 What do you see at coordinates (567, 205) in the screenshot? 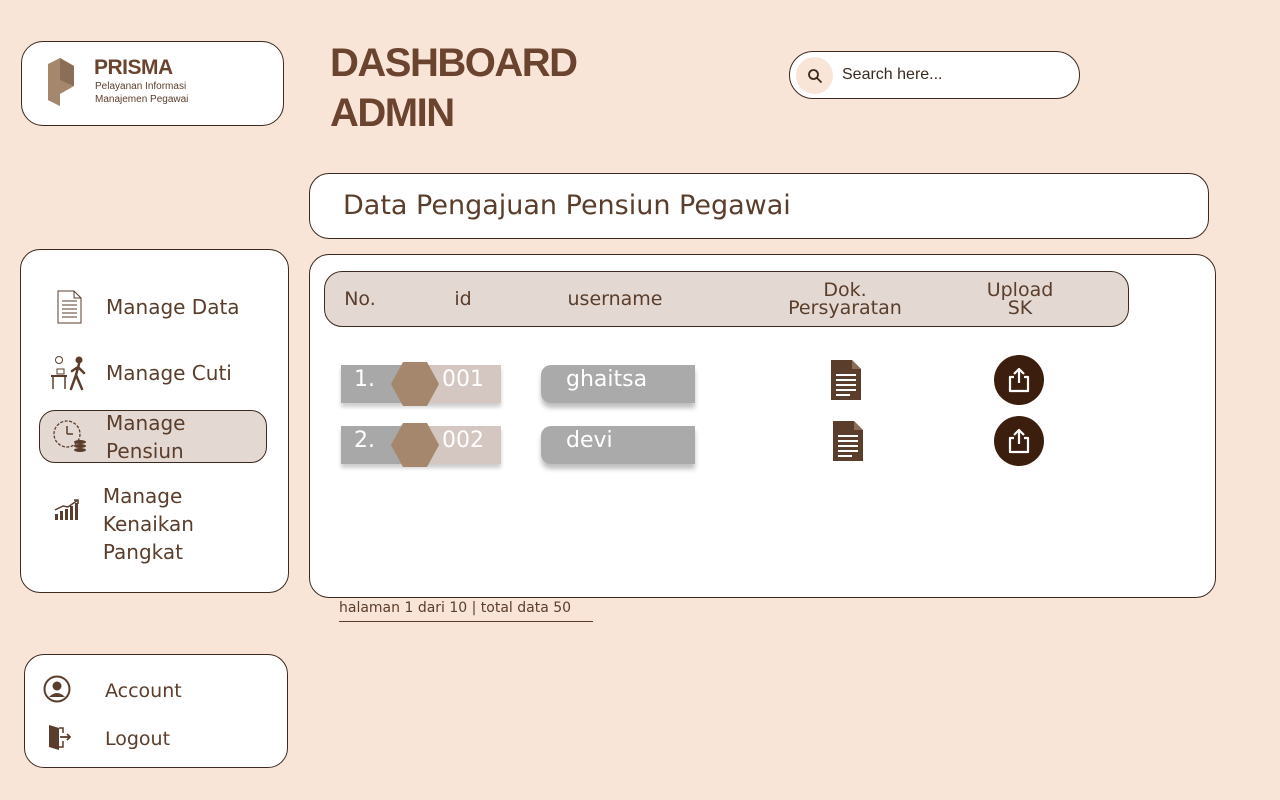
I see `section-title: Data Pengajuan Pensiun Pegawai` at bounding box center [567, 205].